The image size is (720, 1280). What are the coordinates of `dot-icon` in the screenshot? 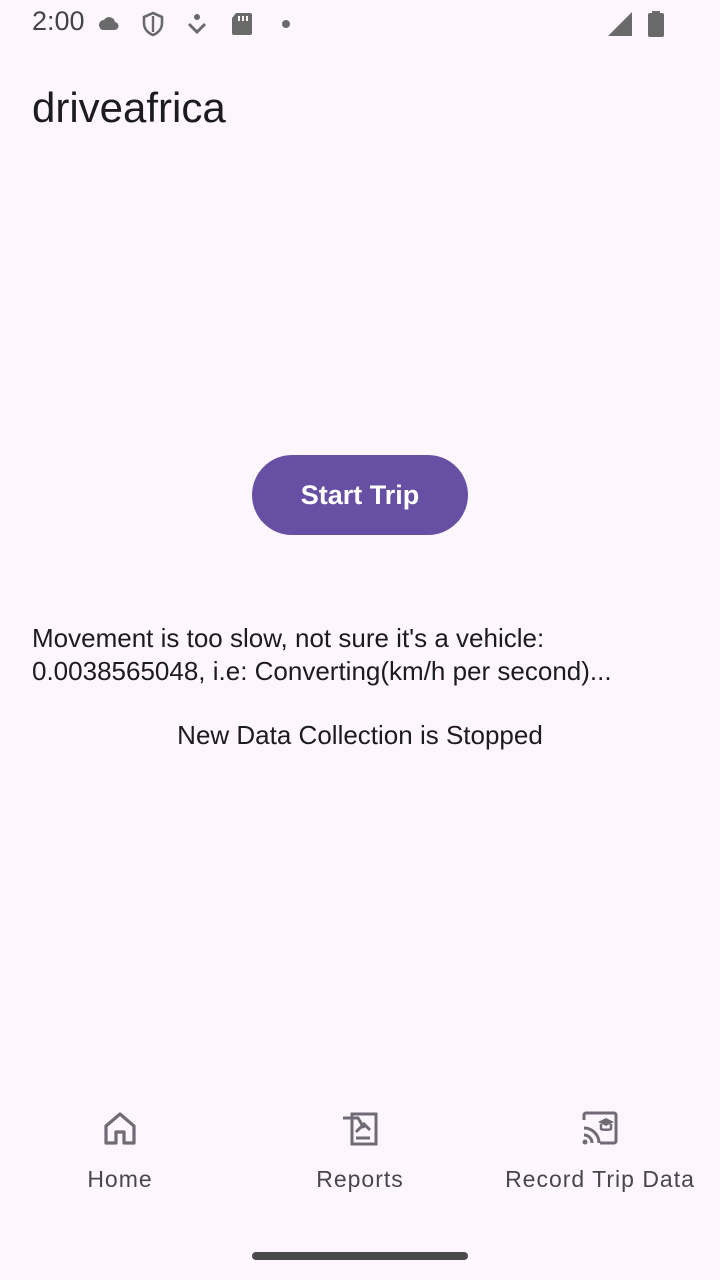 It's located at (286, 24).